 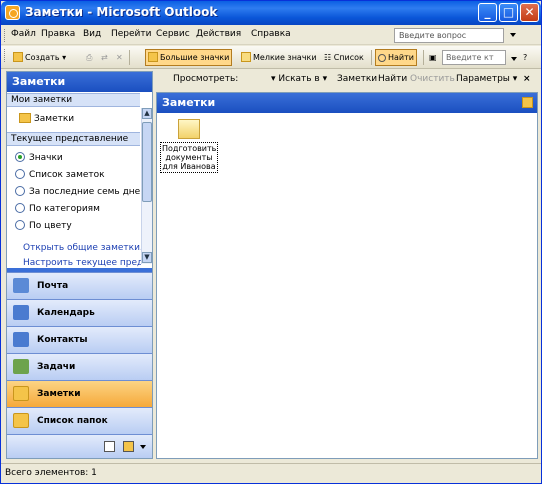 What do you see at coordinates (64, 209) in the screenshot?
I see `view-option-label: По категориям` at bounding box center [64, 209].